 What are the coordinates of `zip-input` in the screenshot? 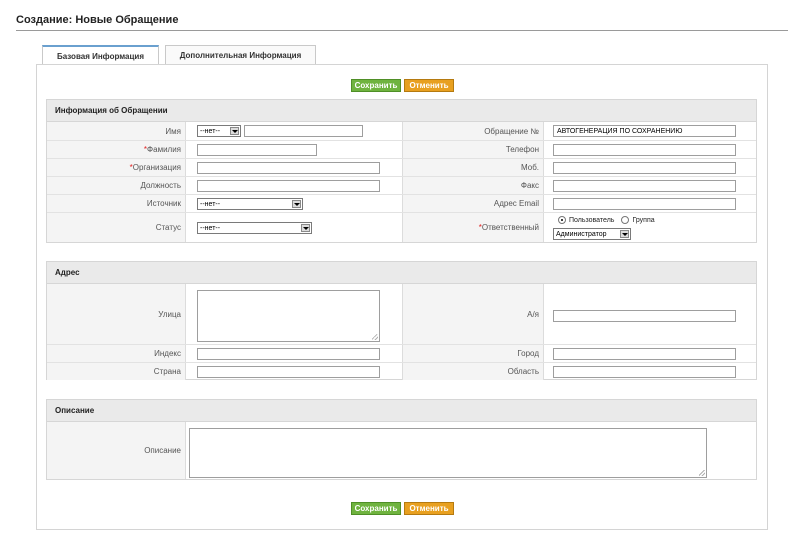 It's located at (288, 354).